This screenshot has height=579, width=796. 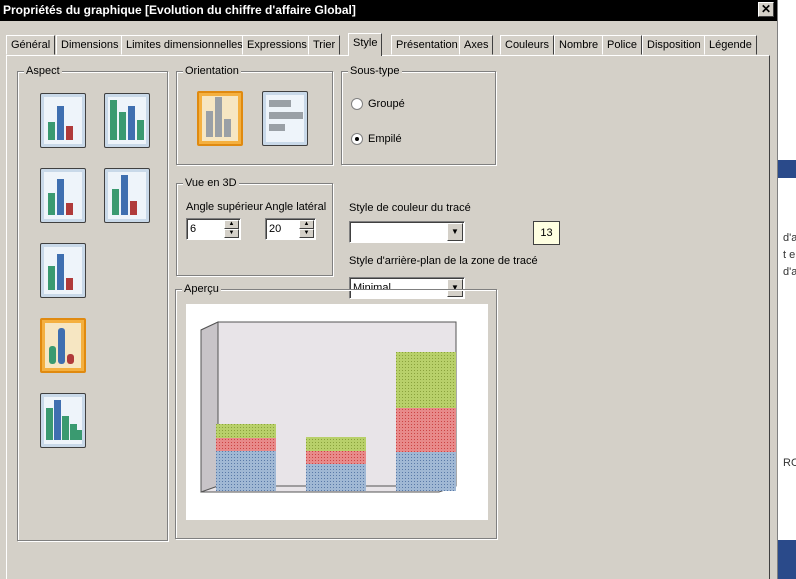 I want to click on vertical-bars-icon, so click(x=220, y=118).